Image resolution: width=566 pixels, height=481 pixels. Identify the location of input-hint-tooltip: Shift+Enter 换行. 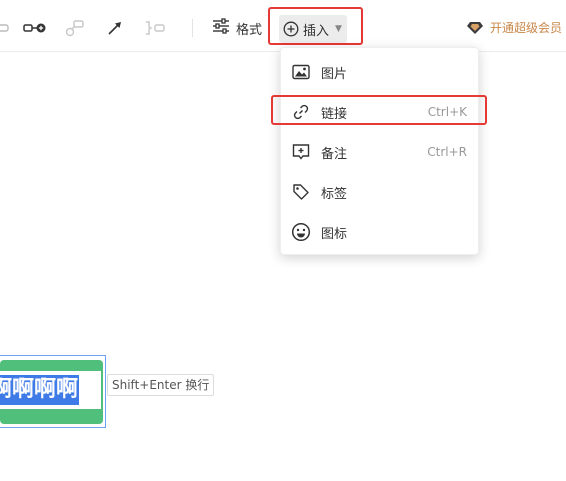
(161, 385).